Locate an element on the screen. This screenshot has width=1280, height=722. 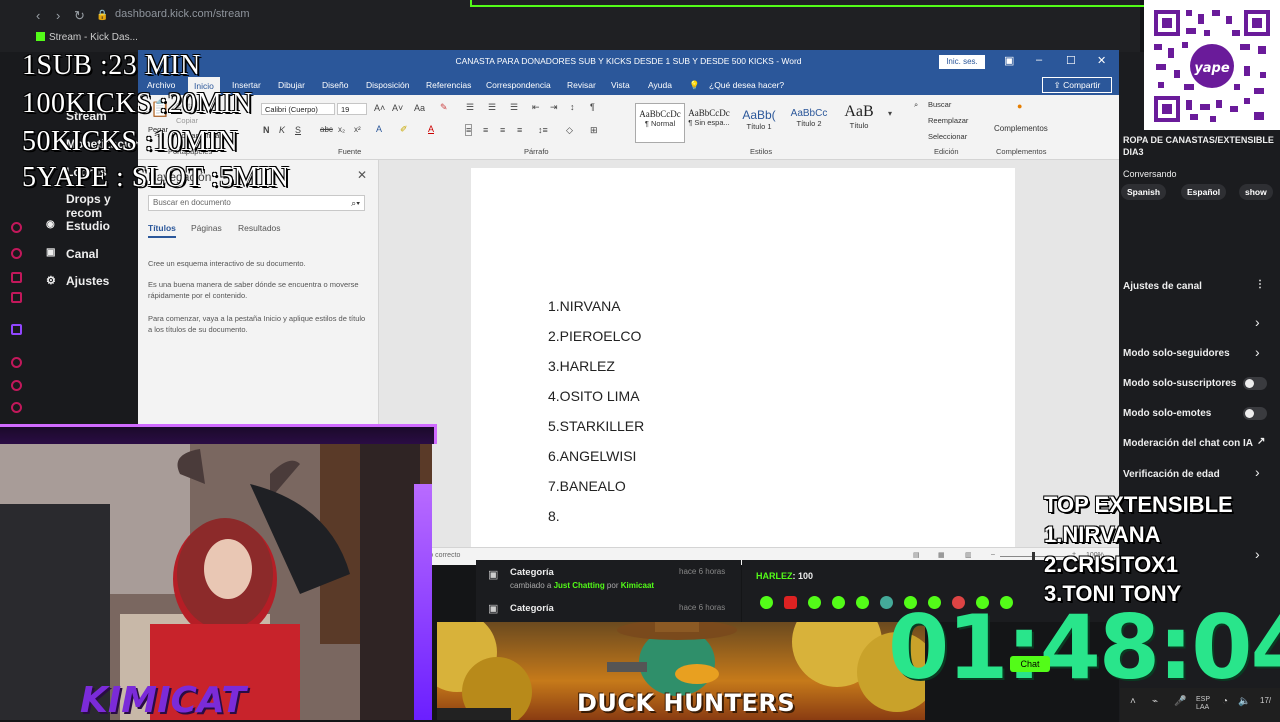
numbering-icon: ☰ is located at coordinates (492, 107).